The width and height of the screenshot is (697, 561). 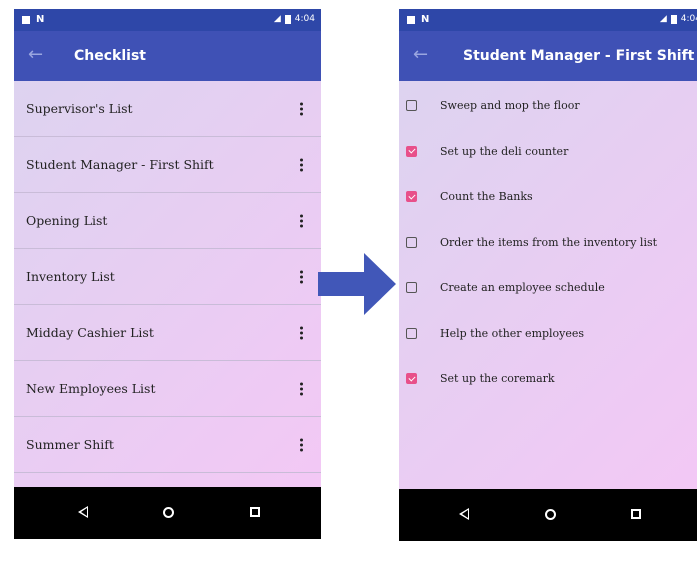 I want to click on task-item: Sweep and mop the floor, so click(x=548, y=106).